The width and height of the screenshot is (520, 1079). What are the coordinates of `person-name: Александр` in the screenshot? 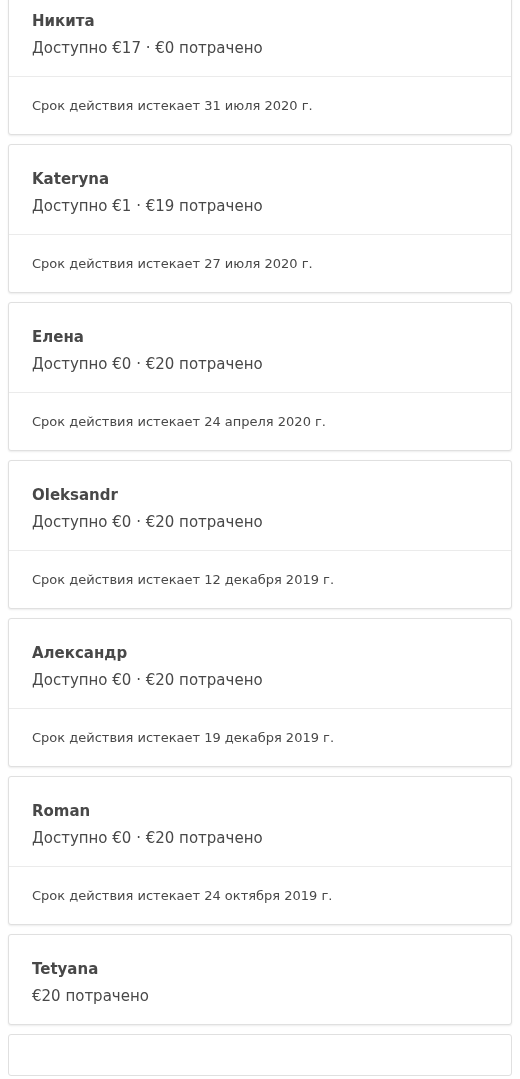 It's located at (80, 653).